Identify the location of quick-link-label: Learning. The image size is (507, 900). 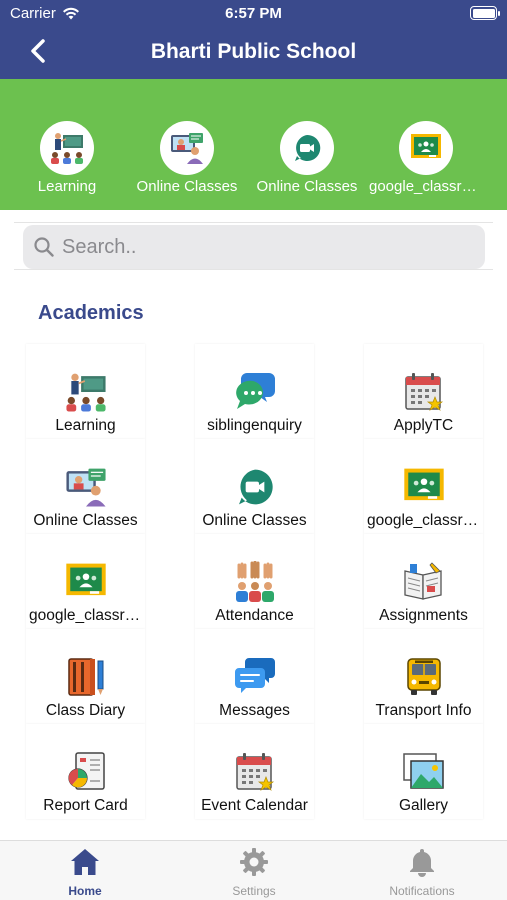
(67, 186).